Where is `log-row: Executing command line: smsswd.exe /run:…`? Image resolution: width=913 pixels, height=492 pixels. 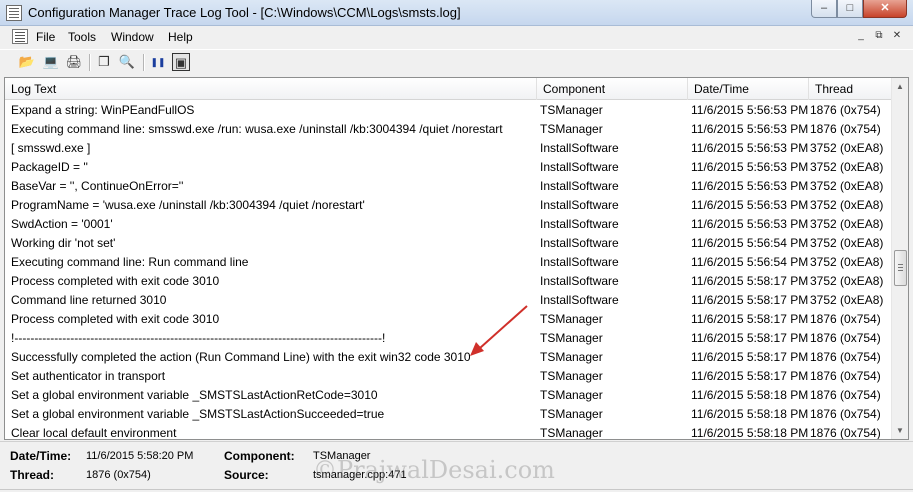
log-row: Executing command line: smsswd.exe /run:… is located at coordinates (448, 129).